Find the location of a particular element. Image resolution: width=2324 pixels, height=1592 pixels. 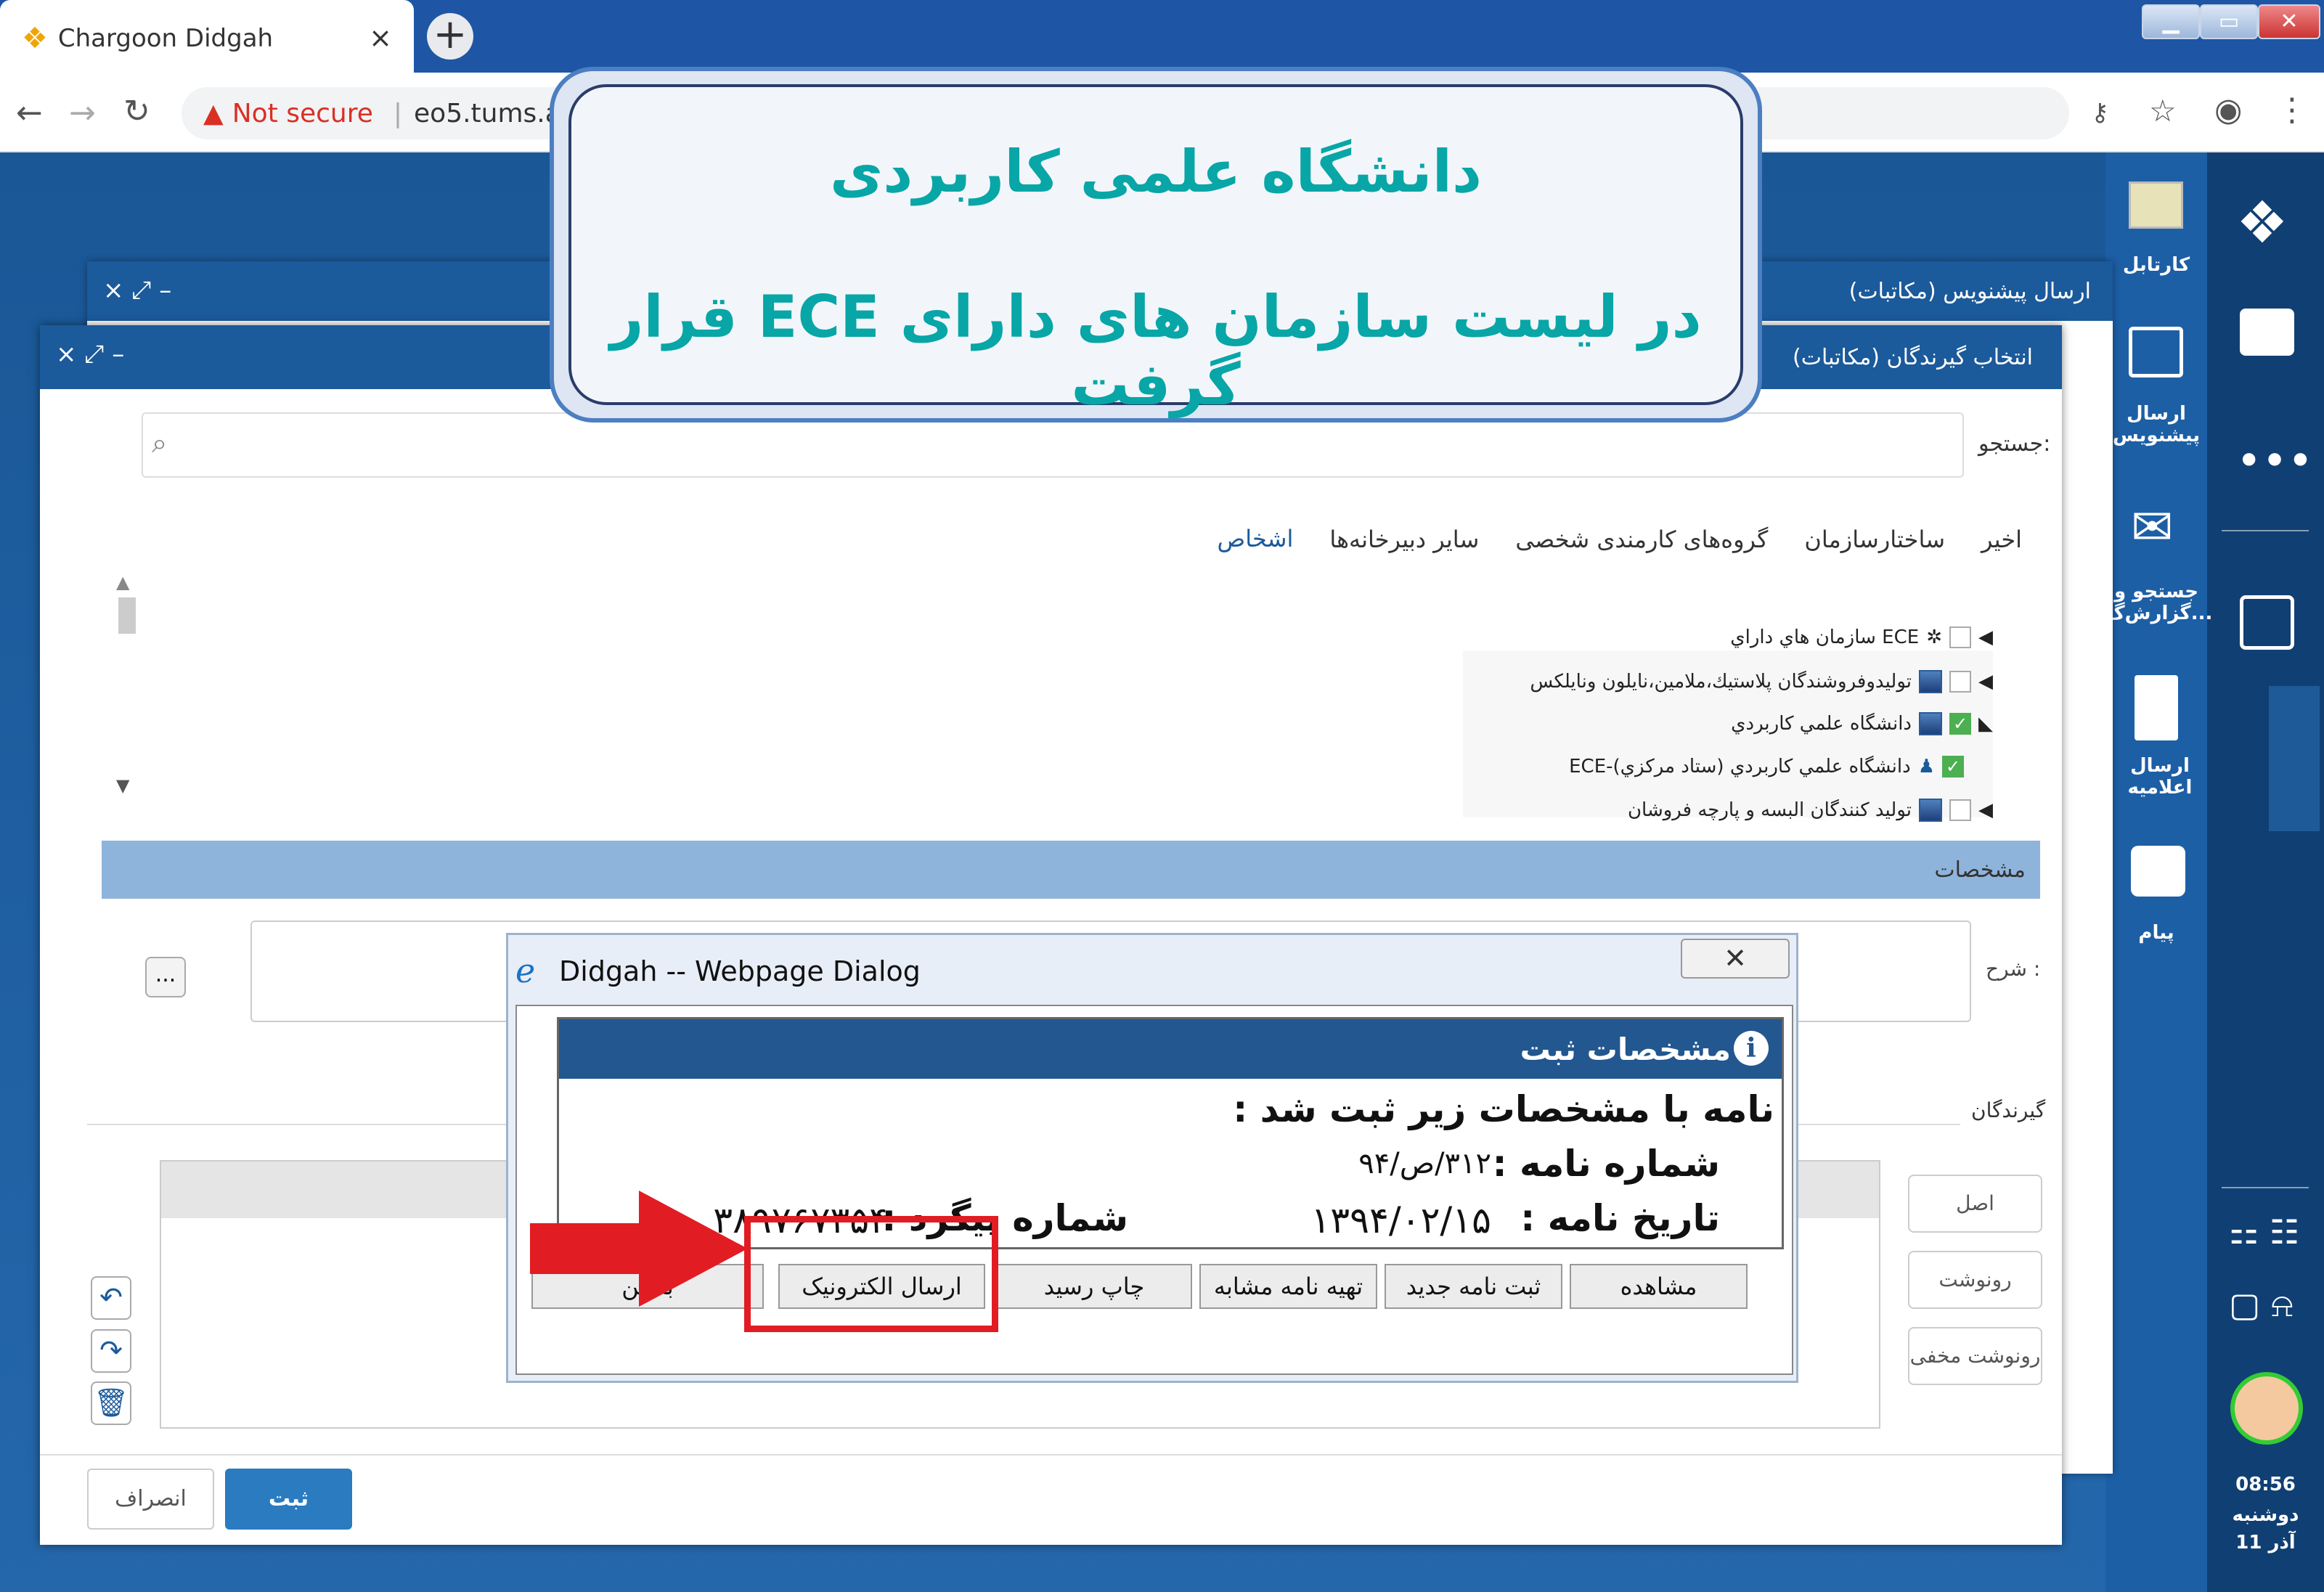

tab-recent: اخیر is located at coordinates (2001, 539).